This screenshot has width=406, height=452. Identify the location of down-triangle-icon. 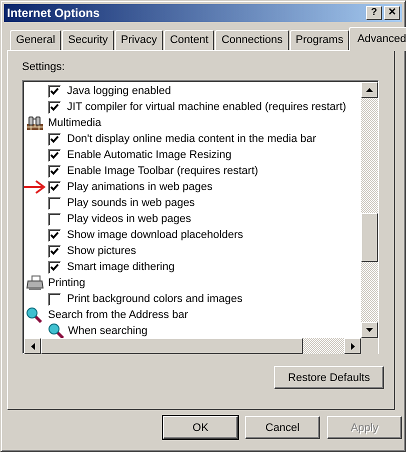
(369, 330).